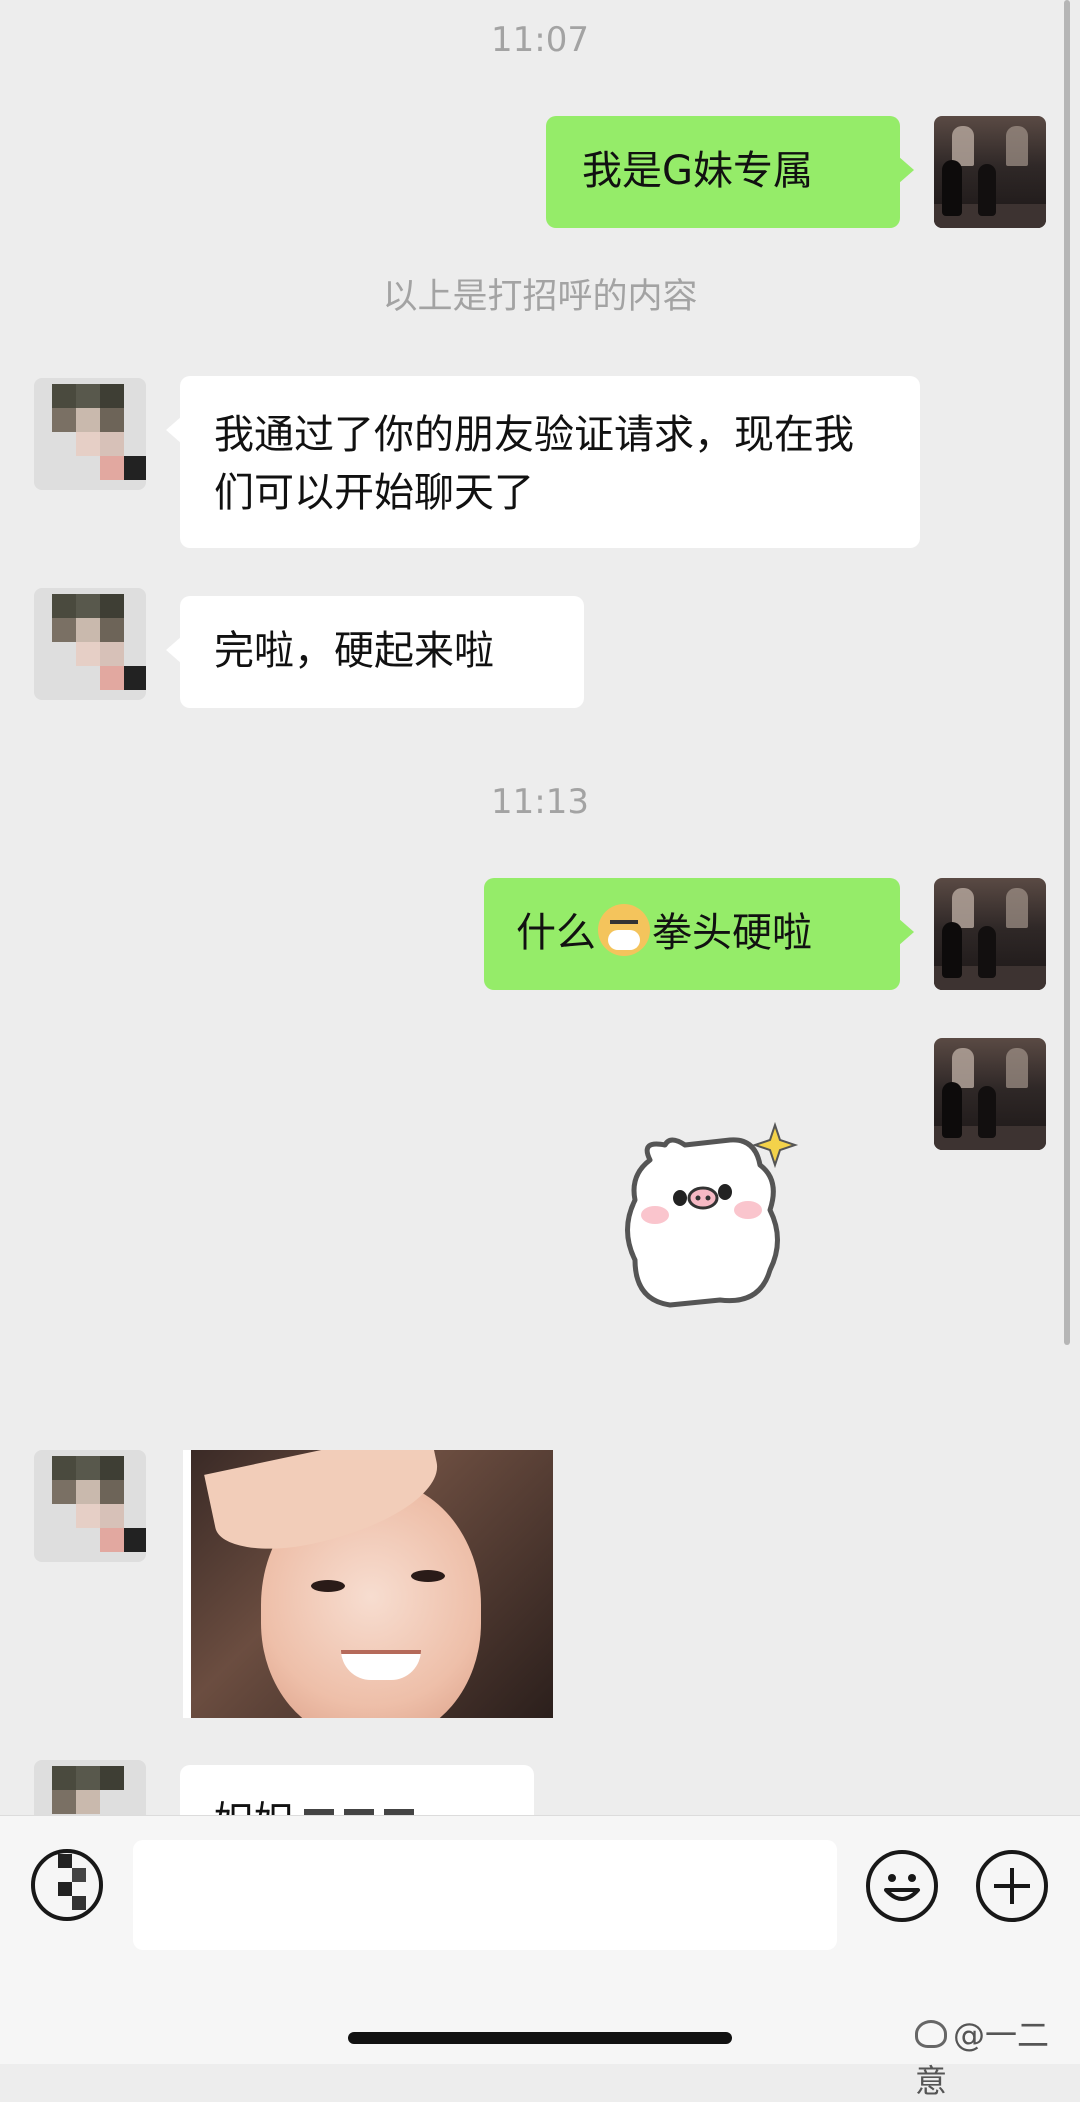 The image size is (1080, 2102). I want to click on plus-icon, so click(1012, 1886).